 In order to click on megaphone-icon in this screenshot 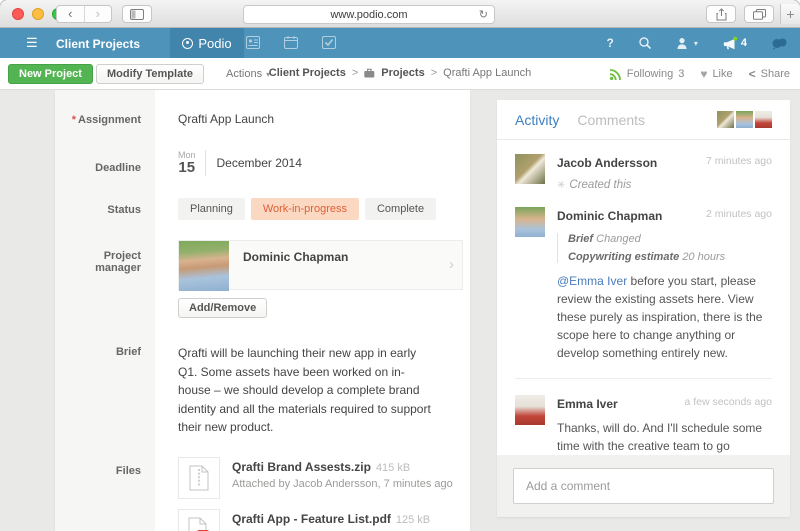, I will do `click(730, 42)`.